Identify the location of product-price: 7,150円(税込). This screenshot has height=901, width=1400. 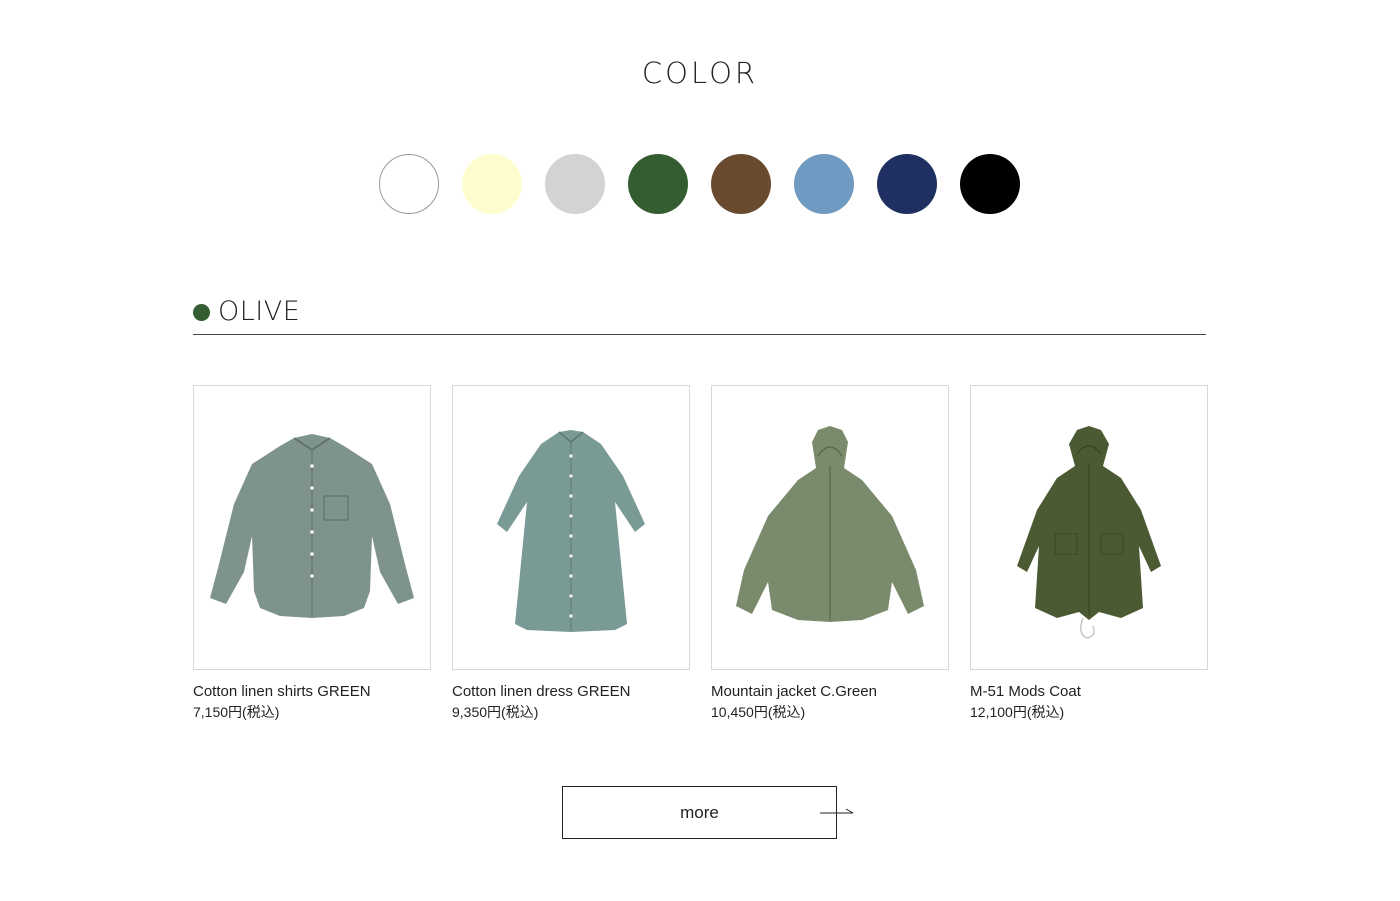
(236, 712).